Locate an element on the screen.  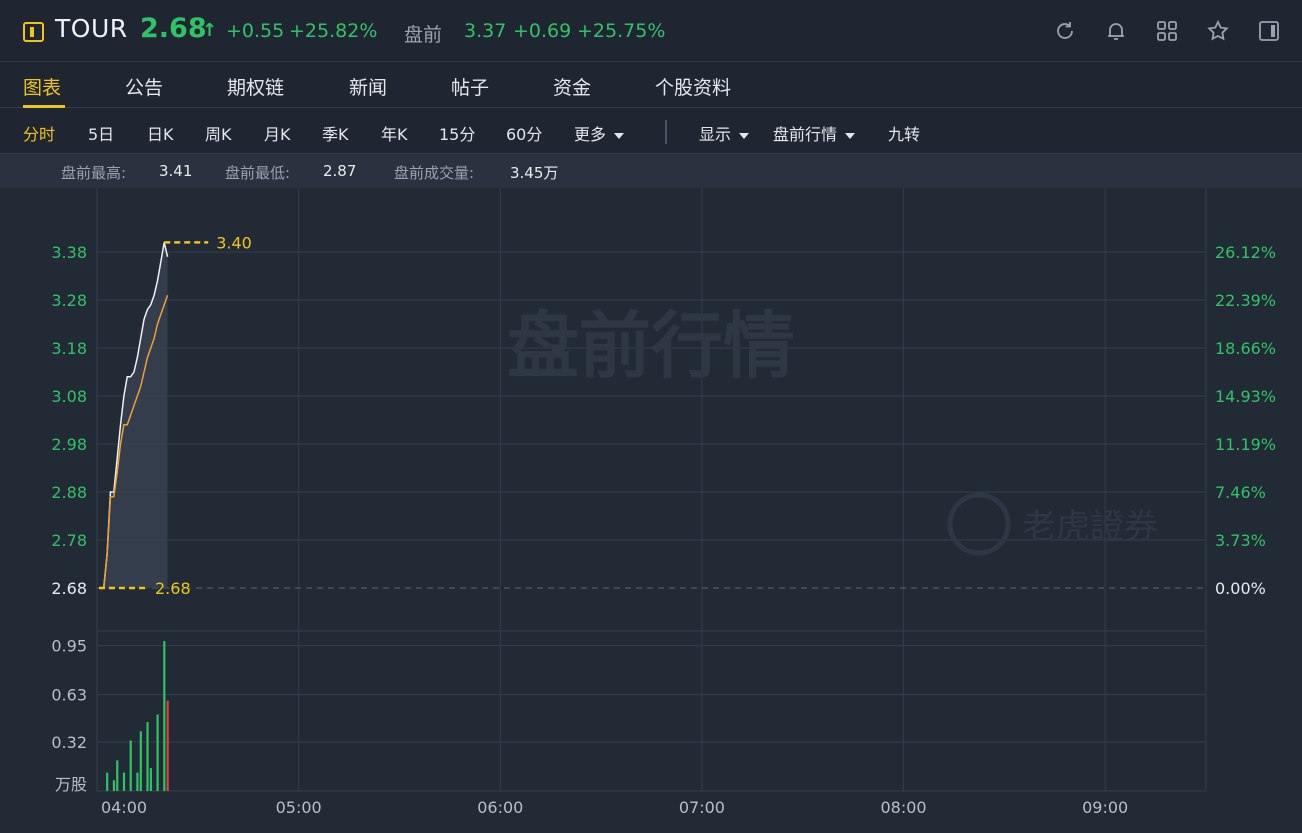
y-tick-label: 3.08 is located at coordinates (69, 396).